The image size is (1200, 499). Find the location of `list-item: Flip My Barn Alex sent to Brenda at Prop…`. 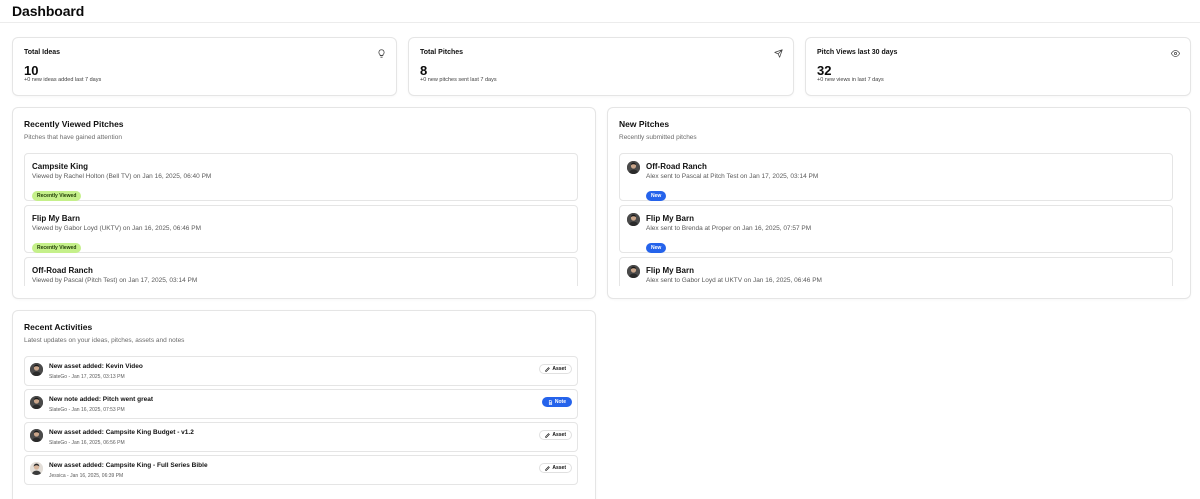

list-item: Flip My Barn Alex sent to Brenda at Prop… is located at coordinates (896, 229).